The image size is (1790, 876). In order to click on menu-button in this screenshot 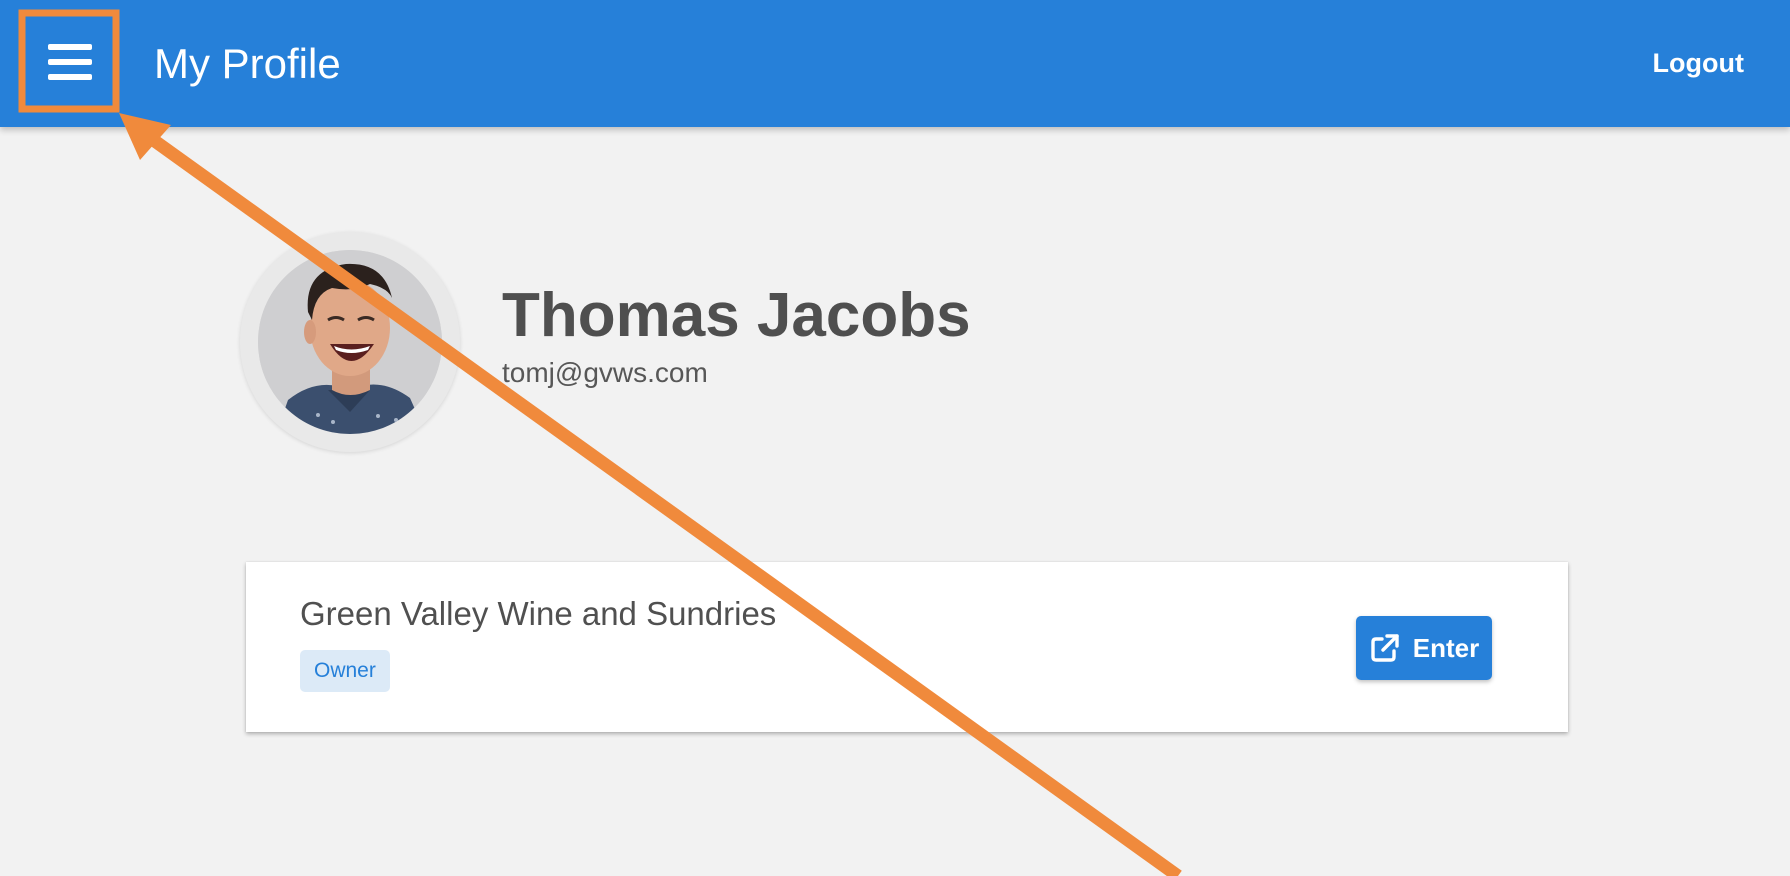, I will do `click(70, 62)`.